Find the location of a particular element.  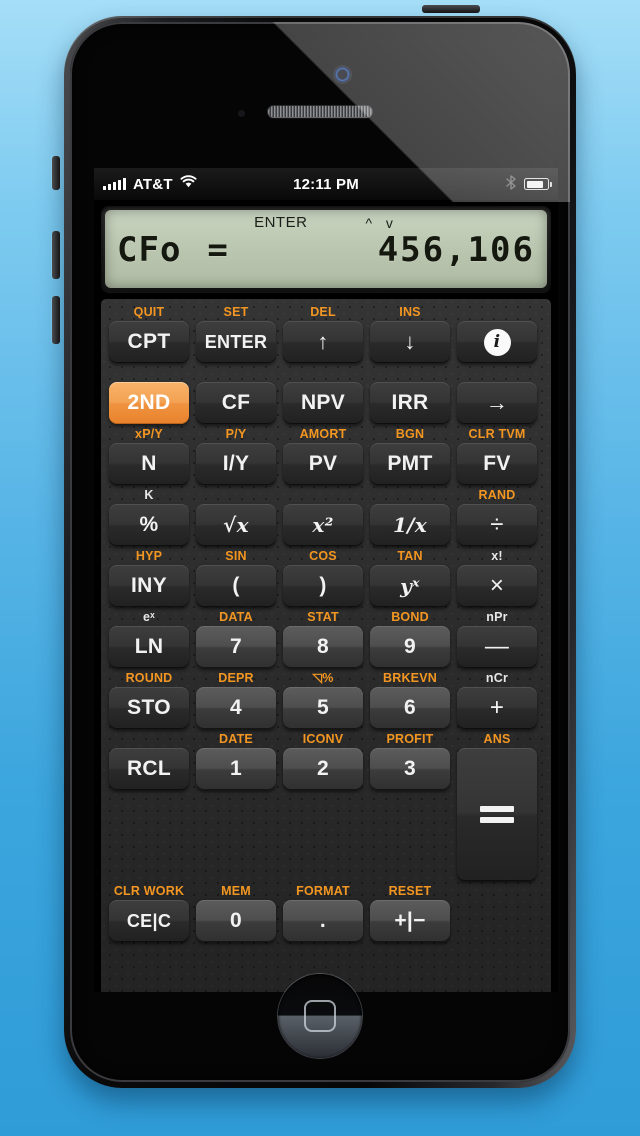

key-1: 1 is located at coordinates (236, 769).